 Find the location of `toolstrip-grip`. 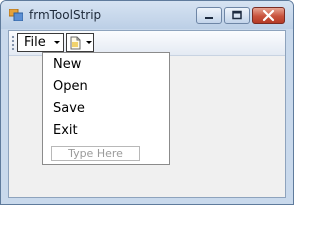

toolstrip-grip is located at coordinates (13, 43).